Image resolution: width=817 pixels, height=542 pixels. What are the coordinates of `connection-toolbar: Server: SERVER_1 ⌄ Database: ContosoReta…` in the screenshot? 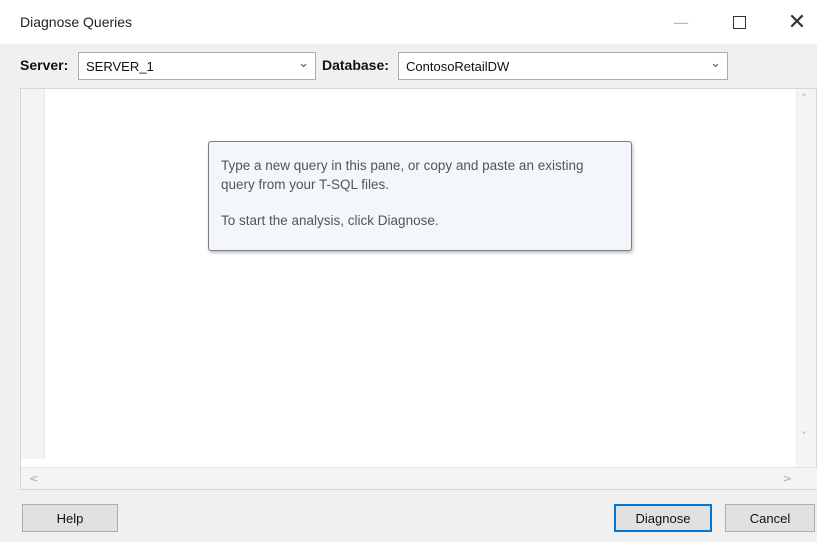 It's located at (408, 66).